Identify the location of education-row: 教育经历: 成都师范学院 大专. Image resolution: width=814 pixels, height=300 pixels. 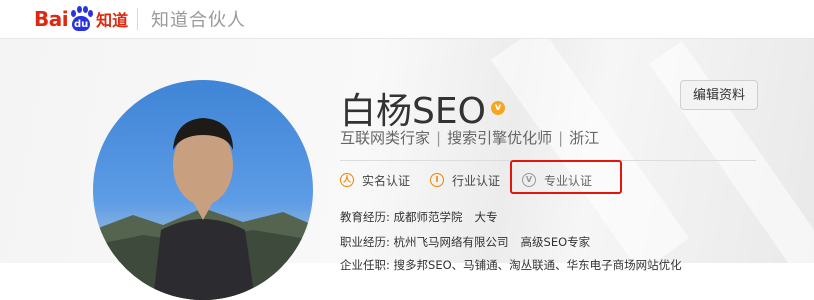
(419, 217).